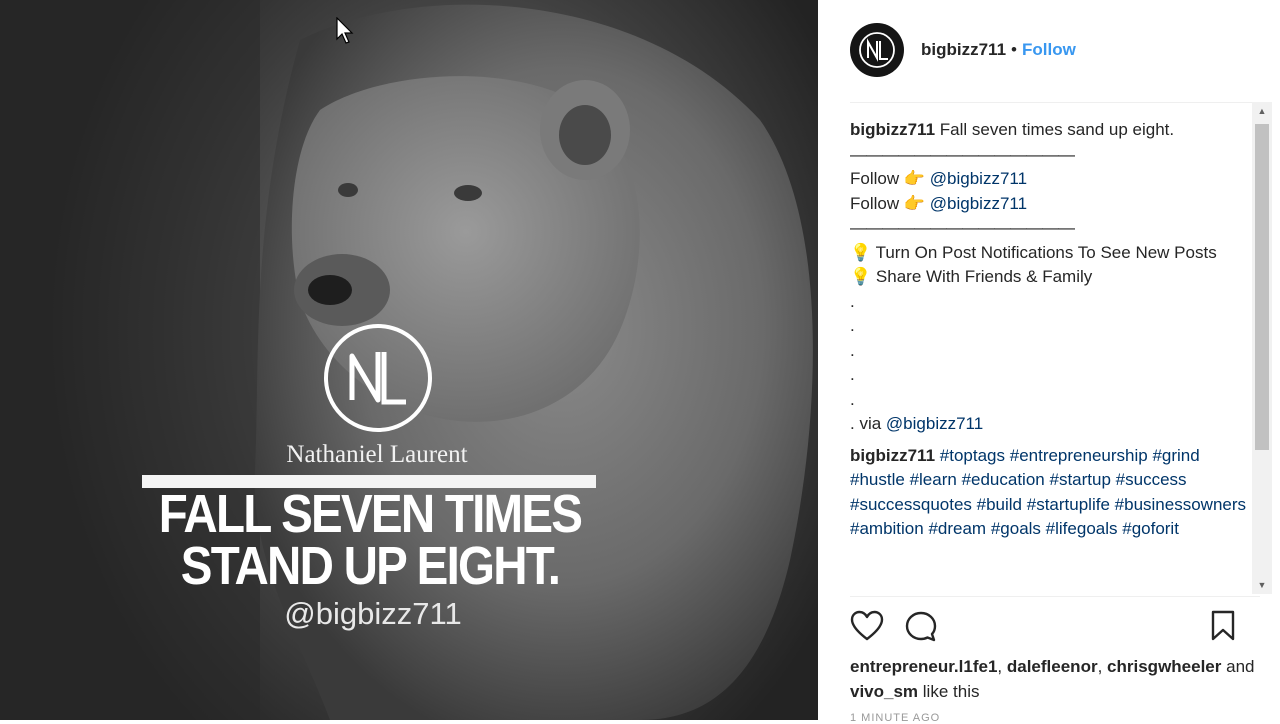 This screenshot has width=1280, height=724. Describe the element at coordinates (933, 479) in the screenshot. I see `hashtag-link: #learn` at that location.